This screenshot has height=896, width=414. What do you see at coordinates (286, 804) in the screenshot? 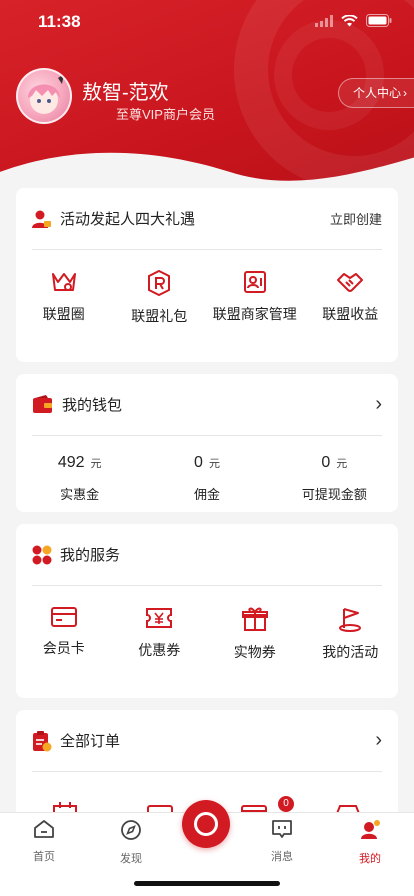
I see `order-badge: 0` at bounding box center [286, 804].